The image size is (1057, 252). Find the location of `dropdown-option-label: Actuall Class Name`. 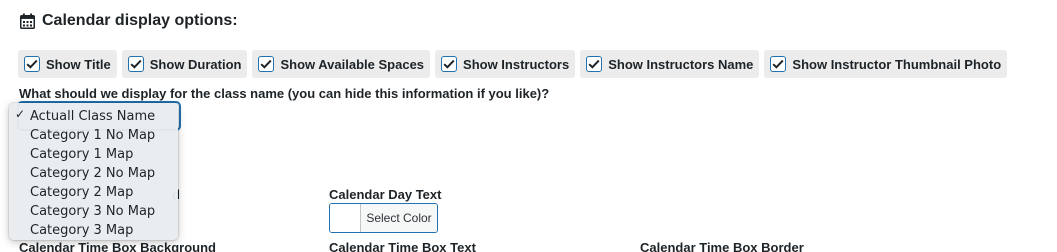

dropdown-option-label: Actuall Class Name is located at coordinates (93, 116).